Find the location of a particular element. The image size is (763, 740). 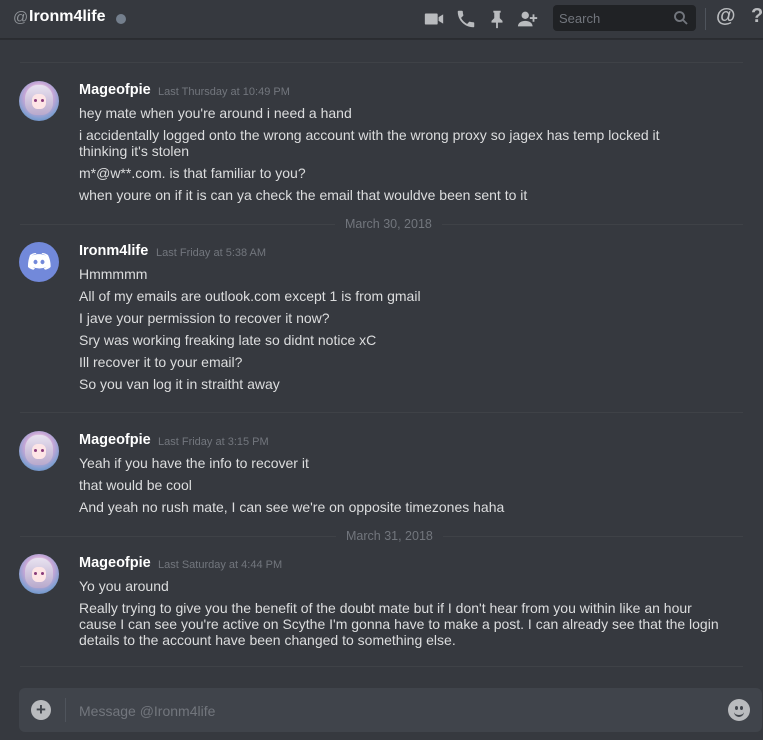

timestamp: Last Saturday at 4:44 PM is located at coordinates (220, 565).